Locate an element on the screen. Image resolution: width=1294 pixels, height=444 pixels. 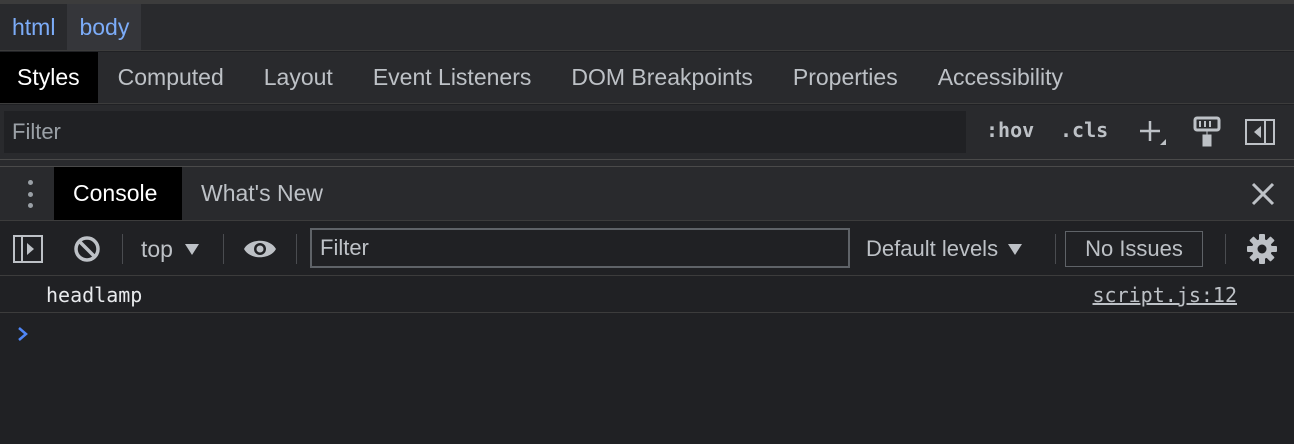
console-toolbar: top Filter Default levels No Issues is located at coordinates (647, 249).